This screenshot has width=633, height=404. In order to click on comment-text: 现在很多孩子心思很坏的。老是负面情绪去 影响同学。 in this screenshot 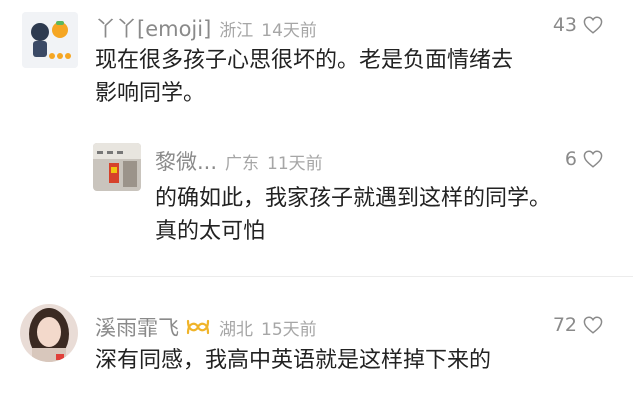, I will do `click(355, 77)`.